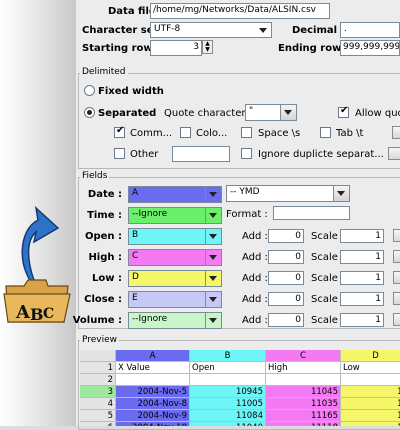  I want to click on table-cell: High, so click(303, 368).